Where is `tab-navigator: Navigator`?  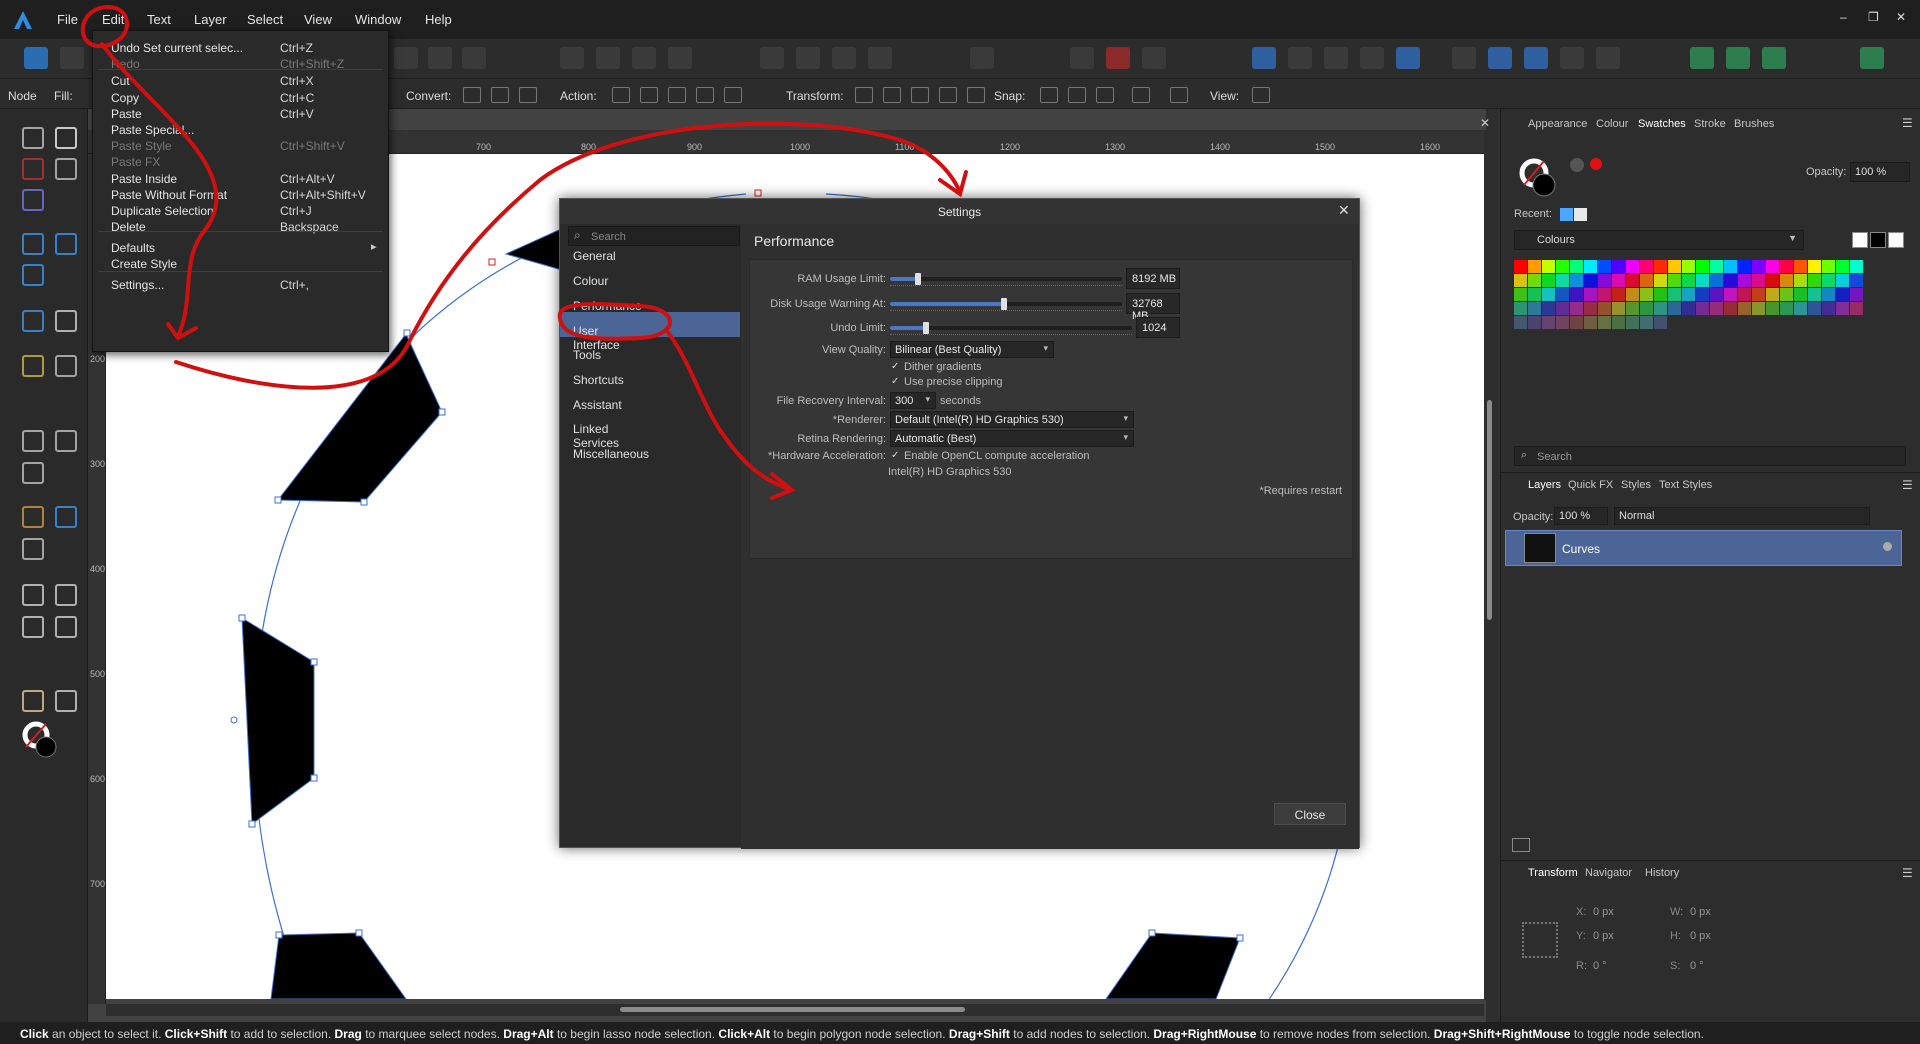
tab-navigator: Navigator is located at coordinates (1608, 873).